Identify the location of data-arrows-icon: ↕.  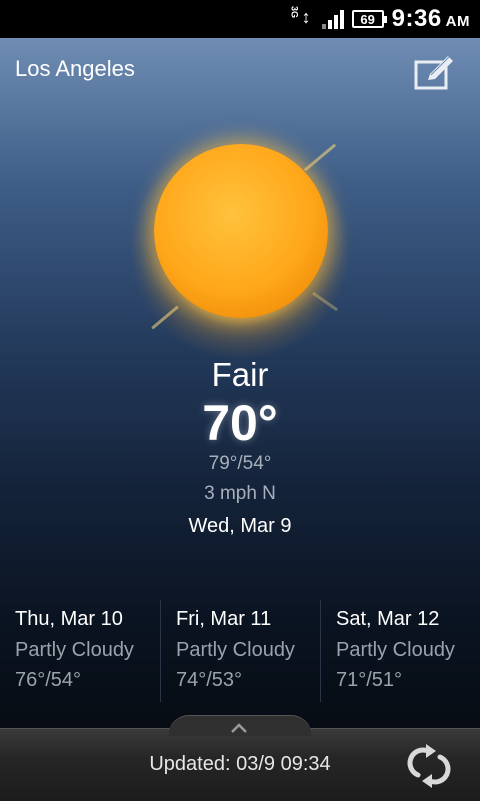
(306, 17).